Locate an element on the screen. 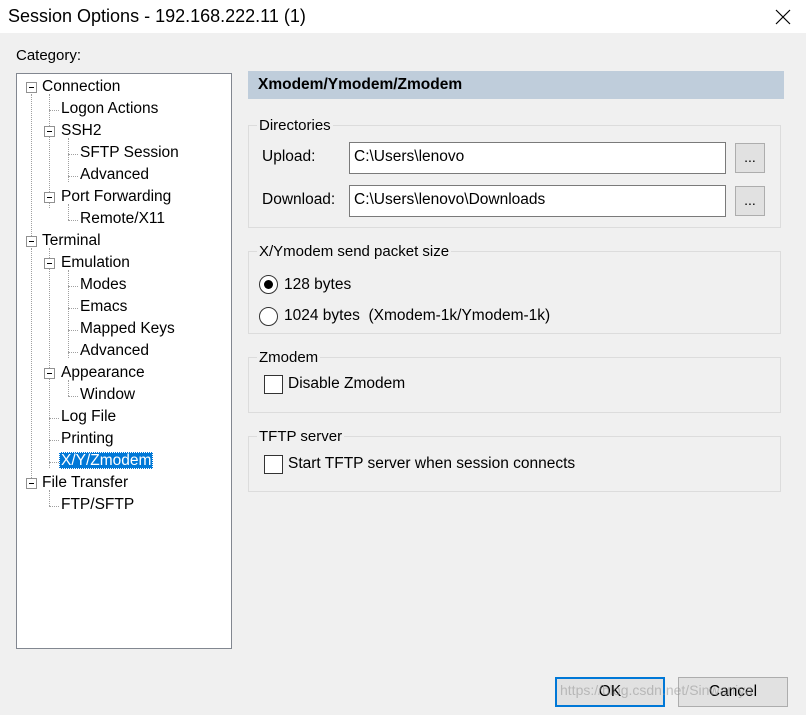 This screenshot has height=715, width=806. disable-zmodem-label: Disable Zmodem is located at coordinates (346, 384).